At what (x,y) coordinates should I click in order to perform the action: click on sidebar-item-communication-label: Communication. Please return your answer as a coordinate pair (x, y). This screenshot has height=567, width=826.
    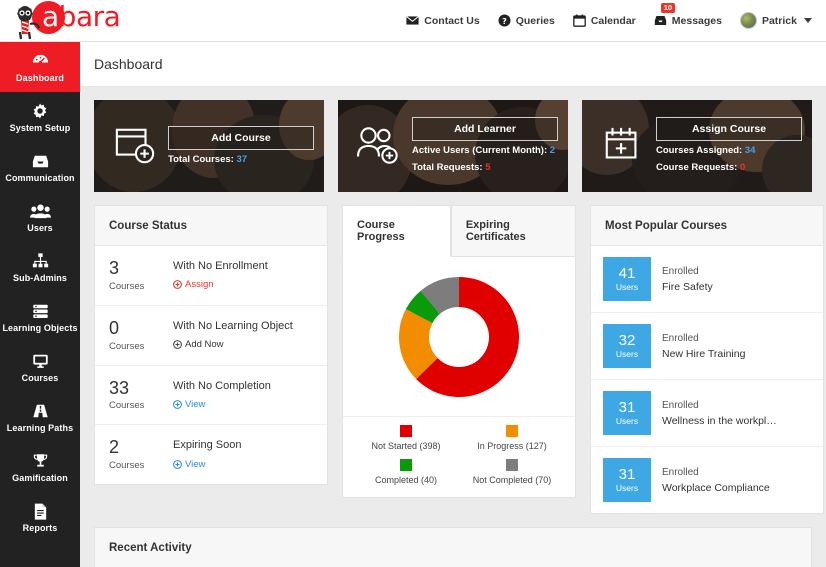
    Looking at the image, I should click on (40, 177).